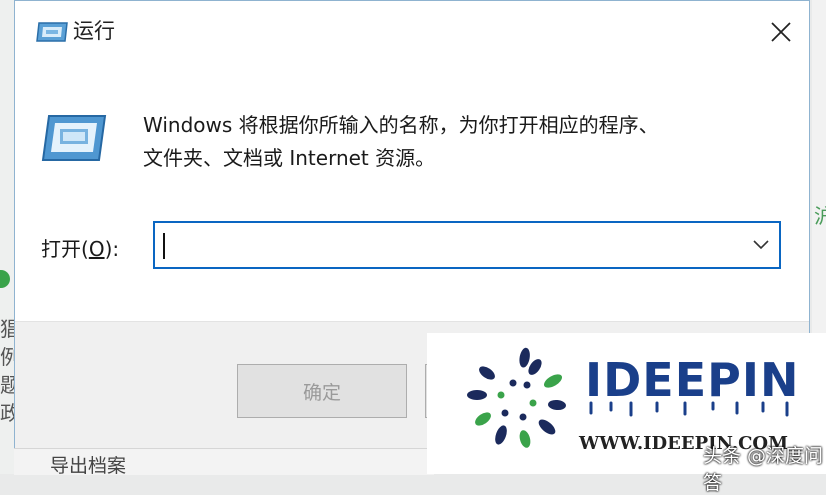 The height and width of the screenshot is (495, 826). What do you see at coordinates (7, 413) in the screenshot?
I see `background-glyph: 政` at bounding box center [7, 413].